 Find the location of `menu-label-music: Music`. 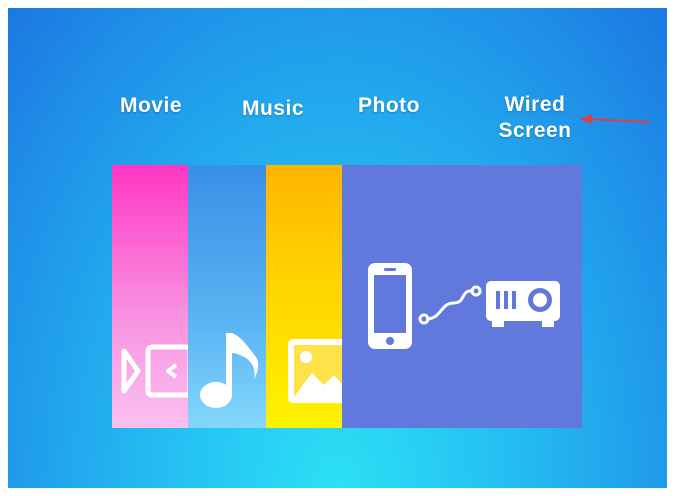

menu-label-music: Music is located at coordinates (273, 109).